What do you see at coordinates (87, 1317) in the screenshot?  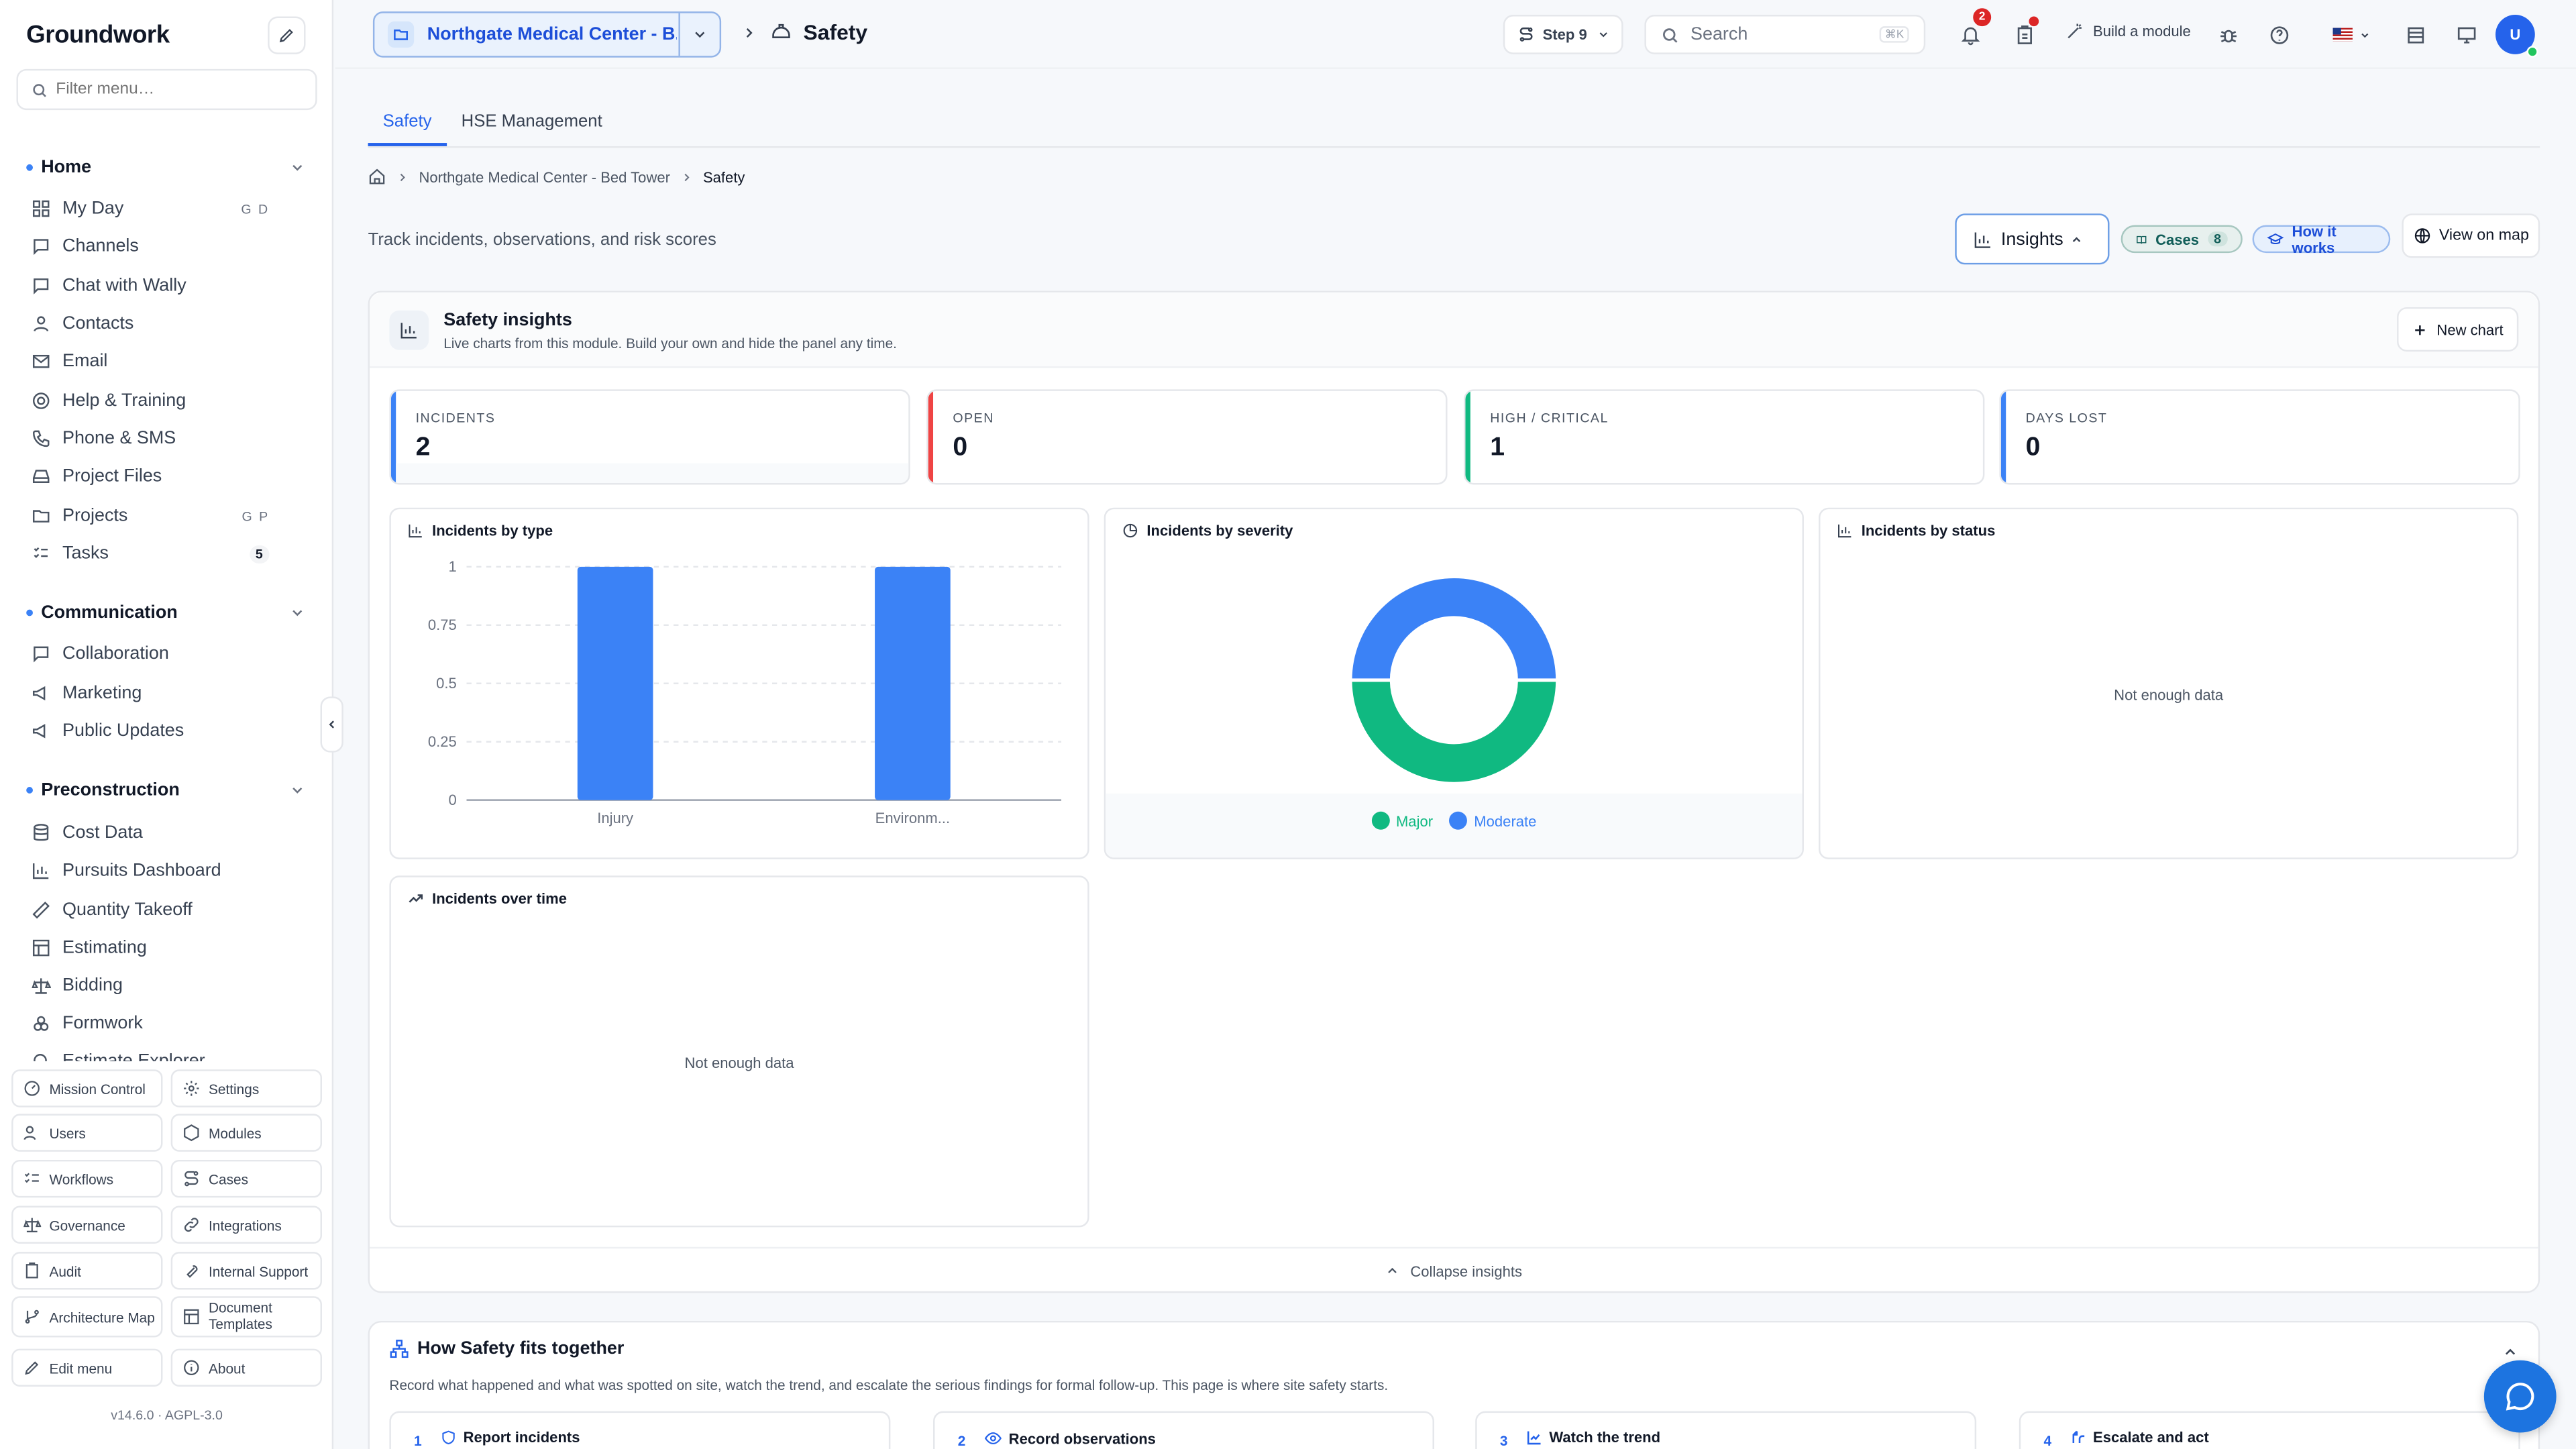 I see `architecture-map-button: Architecture Map` at bounding box center [87, 1317].